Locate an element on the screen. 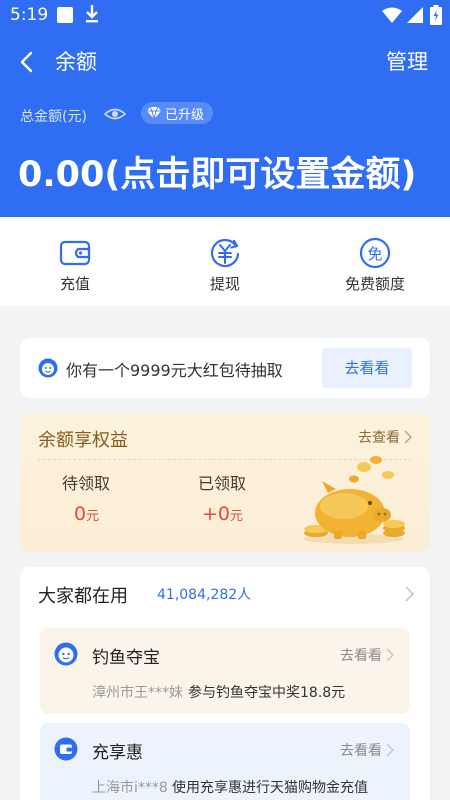 The height and width of the screenshot is (800, 450). face-icon is located at coordinates (48, 368).